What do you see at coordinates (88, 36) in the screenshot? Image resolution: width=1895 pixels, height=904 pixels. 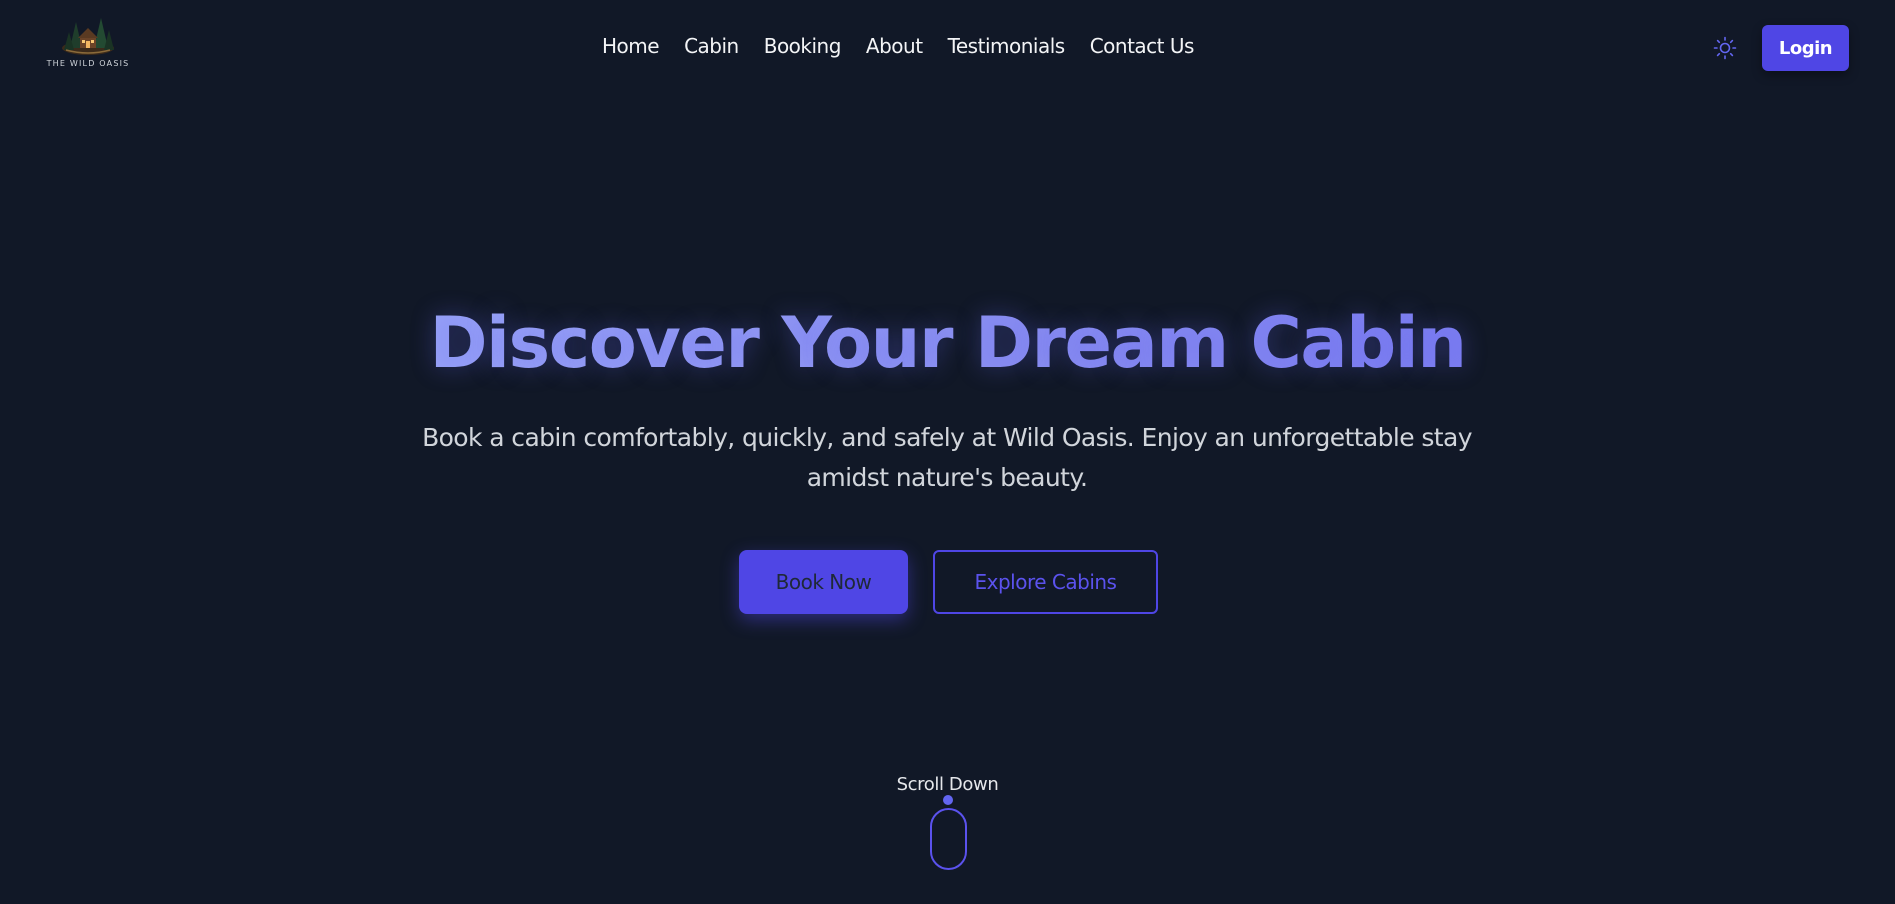 I see `cabin-forest-logo-icon` at bounding box center [88, 36].